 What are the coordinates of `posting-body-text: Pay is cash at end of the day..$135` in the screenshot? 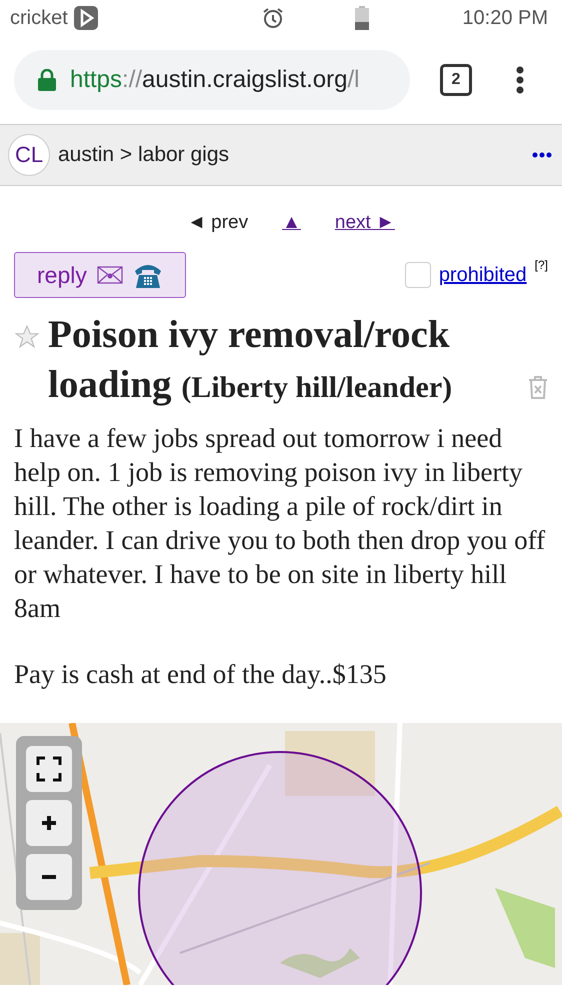 It's located at (201, 674).